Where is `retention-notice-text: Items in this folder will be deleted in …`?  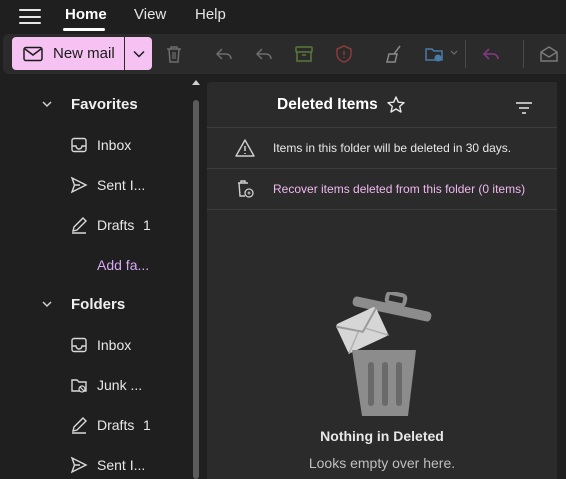
retention-notice-text: Items in this folder will be deleted in … is located at coordinates (392, 148).